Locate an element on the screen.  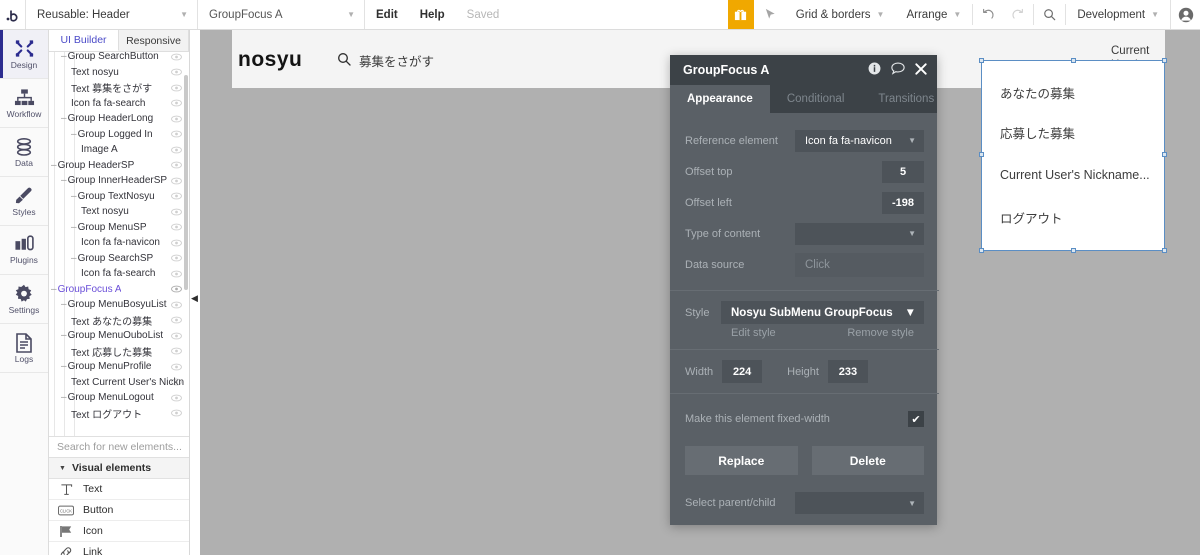
select-parent-child-select: ▼ is located at coordinates (859, 503).